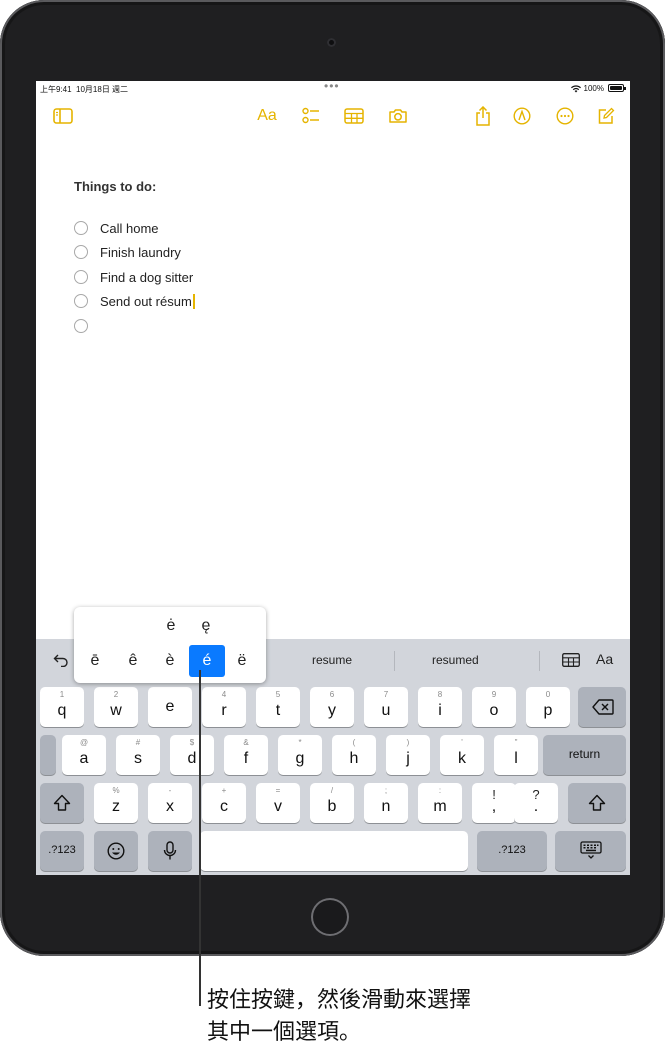  Describe the element at coordinates (84, 755) in the screenshot. I see `key-a: @ a` at that location.